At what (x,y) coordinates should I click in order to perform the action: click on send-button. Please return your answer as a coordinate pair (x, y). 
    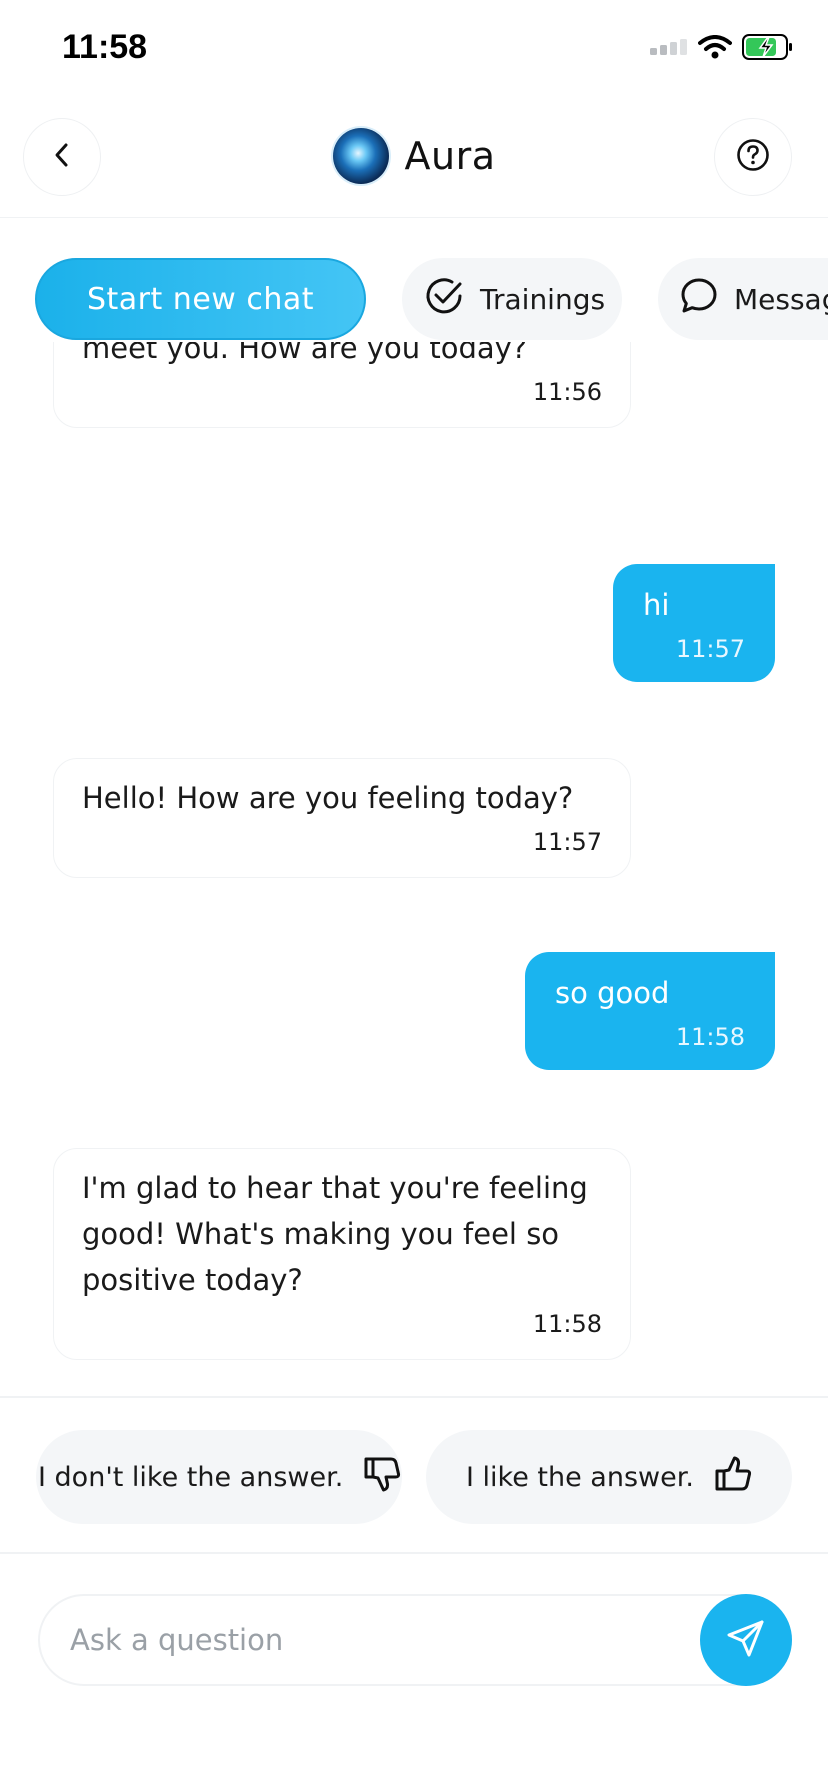
    Looking at the image, I should click on (746, 1640).